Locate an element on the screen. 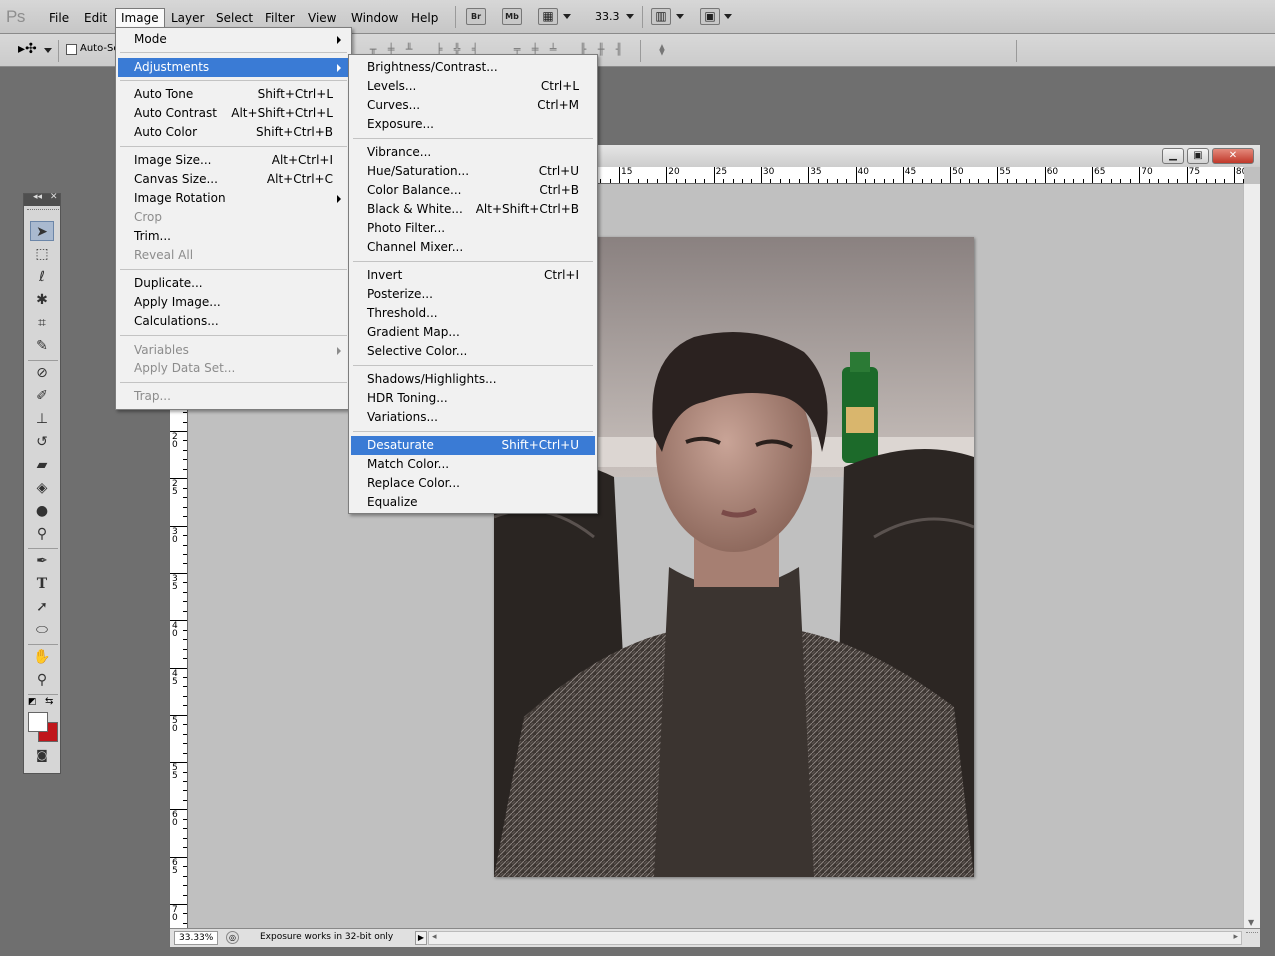  vertical-scrollbar: ▼ is located at coordinates (1251, 556).